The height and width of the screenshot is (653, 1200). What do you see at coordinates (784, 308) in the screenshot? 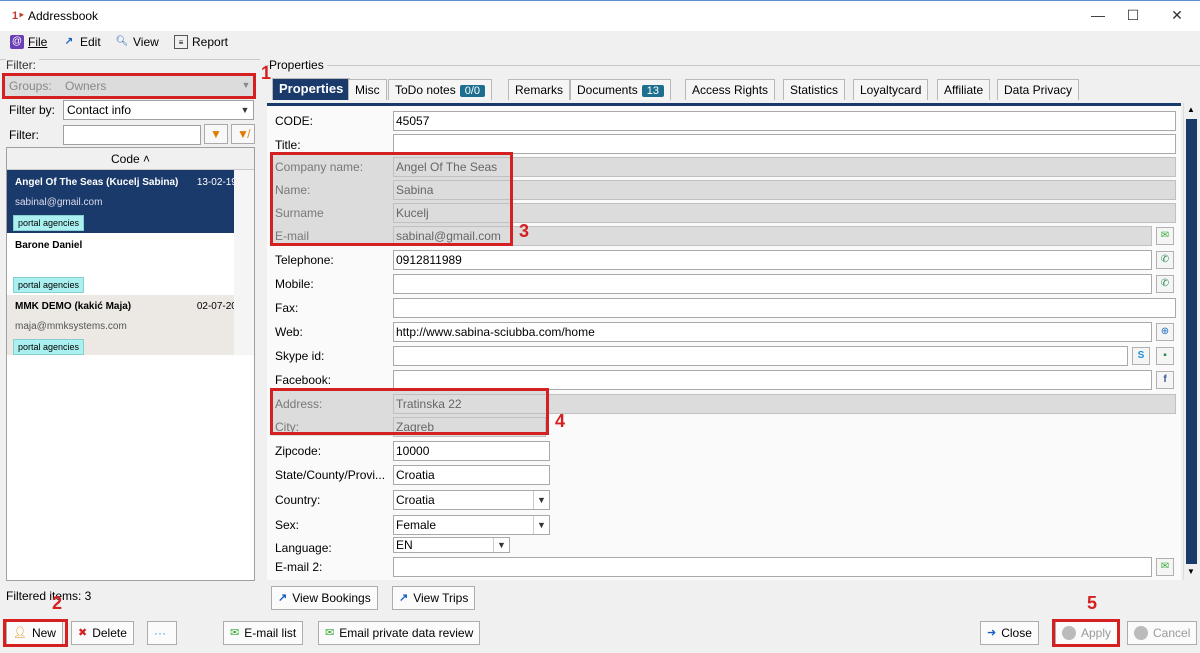
I see `fax-field` at bounding box center [784, 308].